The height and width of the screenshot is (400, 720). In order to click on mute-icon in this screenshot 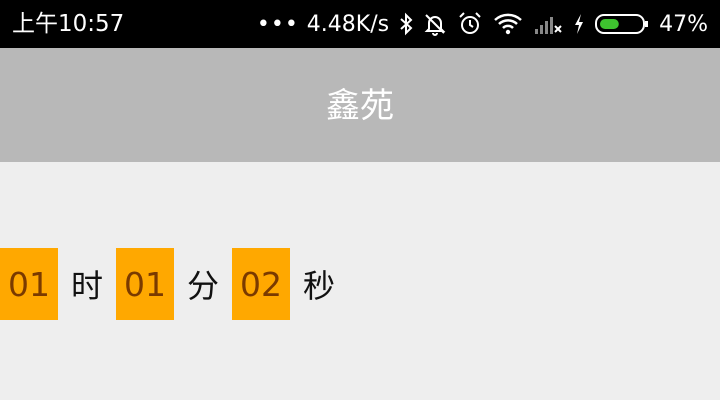, I will do `click(435, 24)`.